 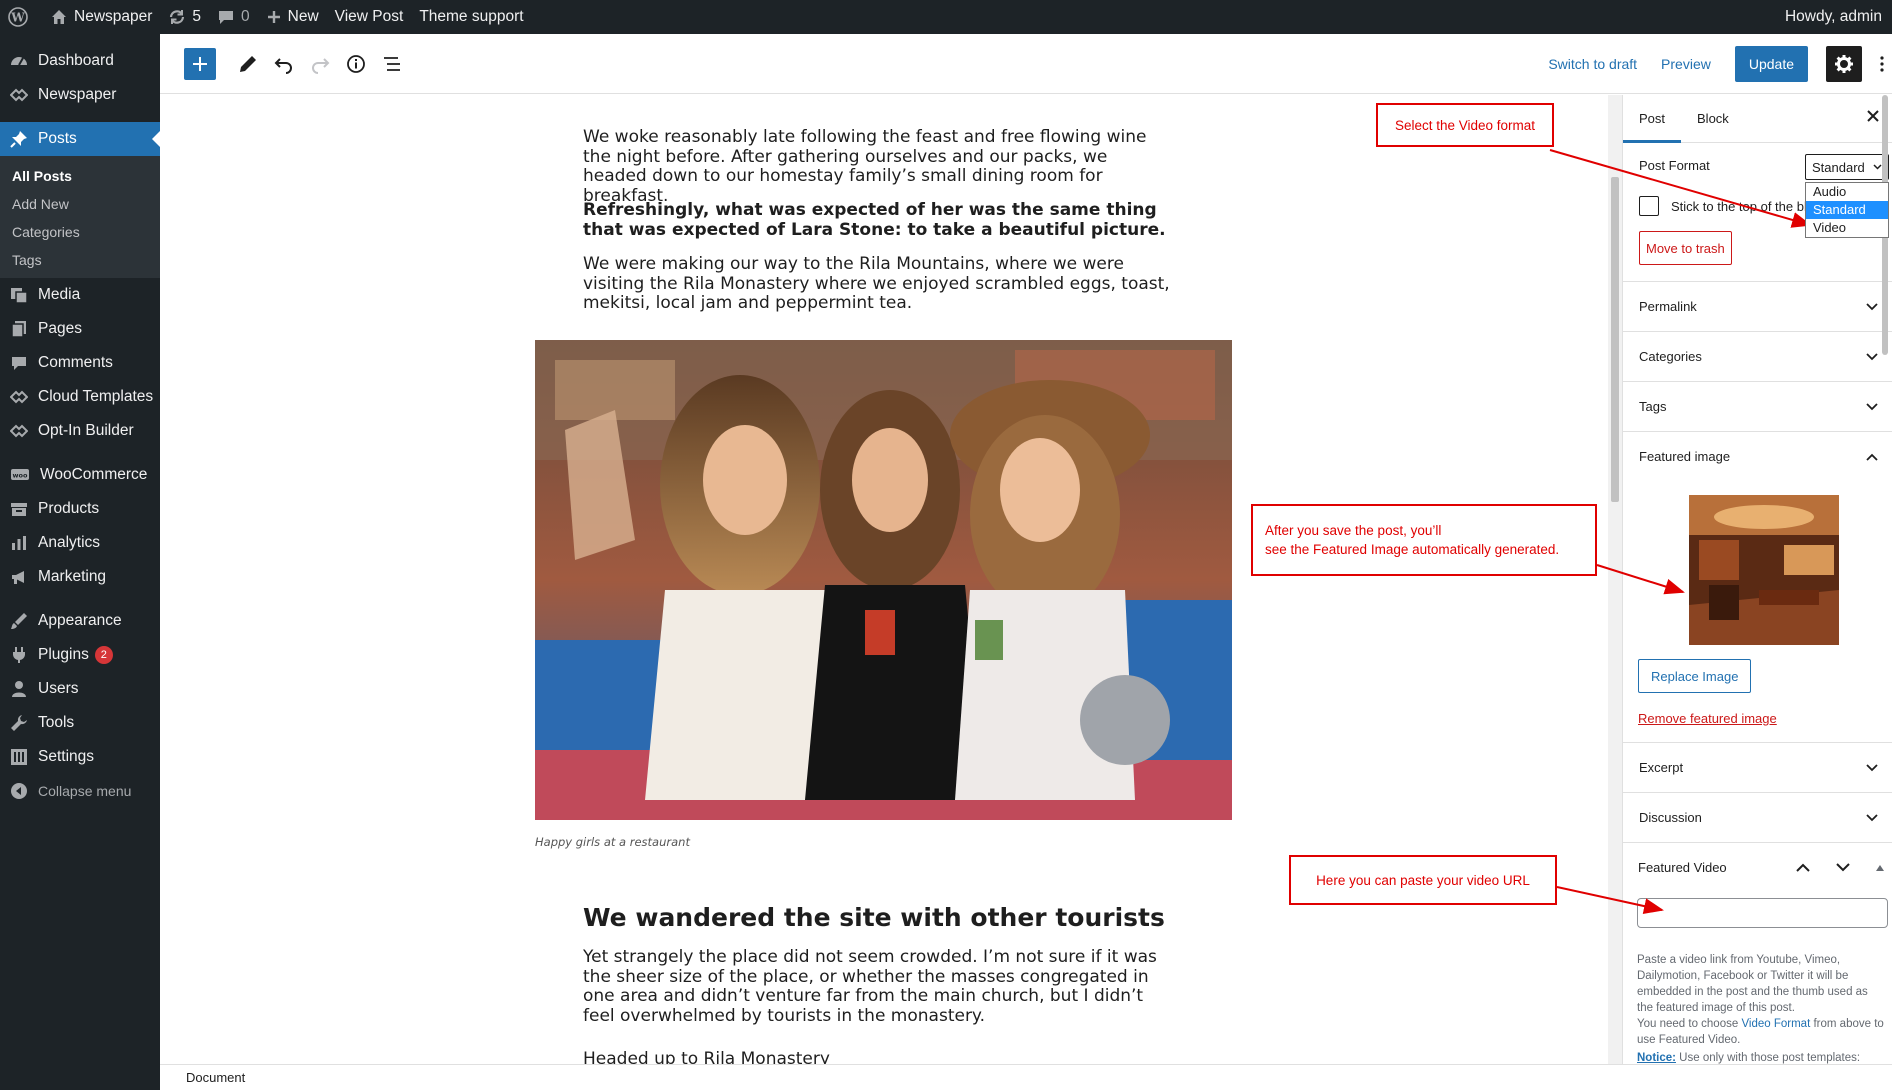 I want to click on notice-text: Use only with those post templates:, so click(x=1768, y=1058).